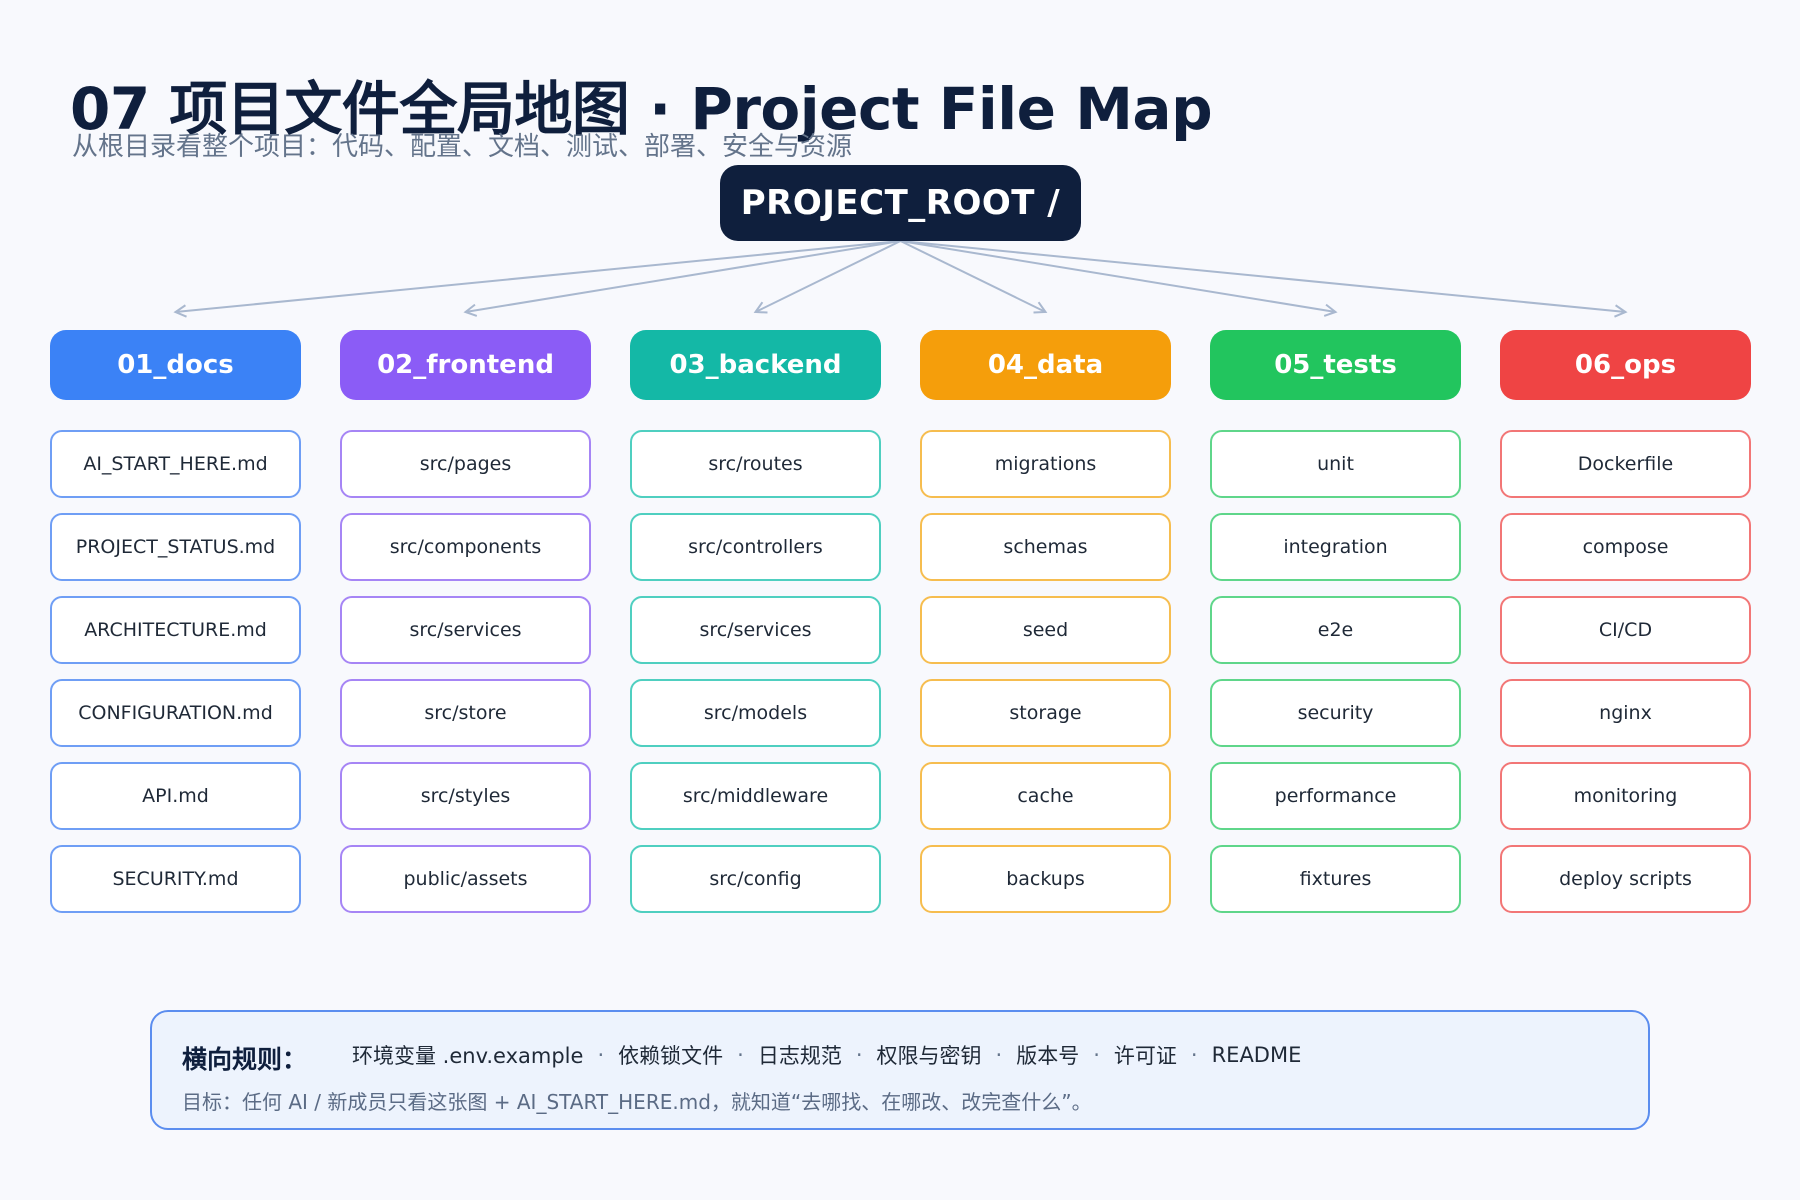 The width and height of the screenshot is (1800, 1200). What do you see at coordinates (1335, 713) in the screenshot?
I see `file-node: security` at bounding box center [1335, 713].